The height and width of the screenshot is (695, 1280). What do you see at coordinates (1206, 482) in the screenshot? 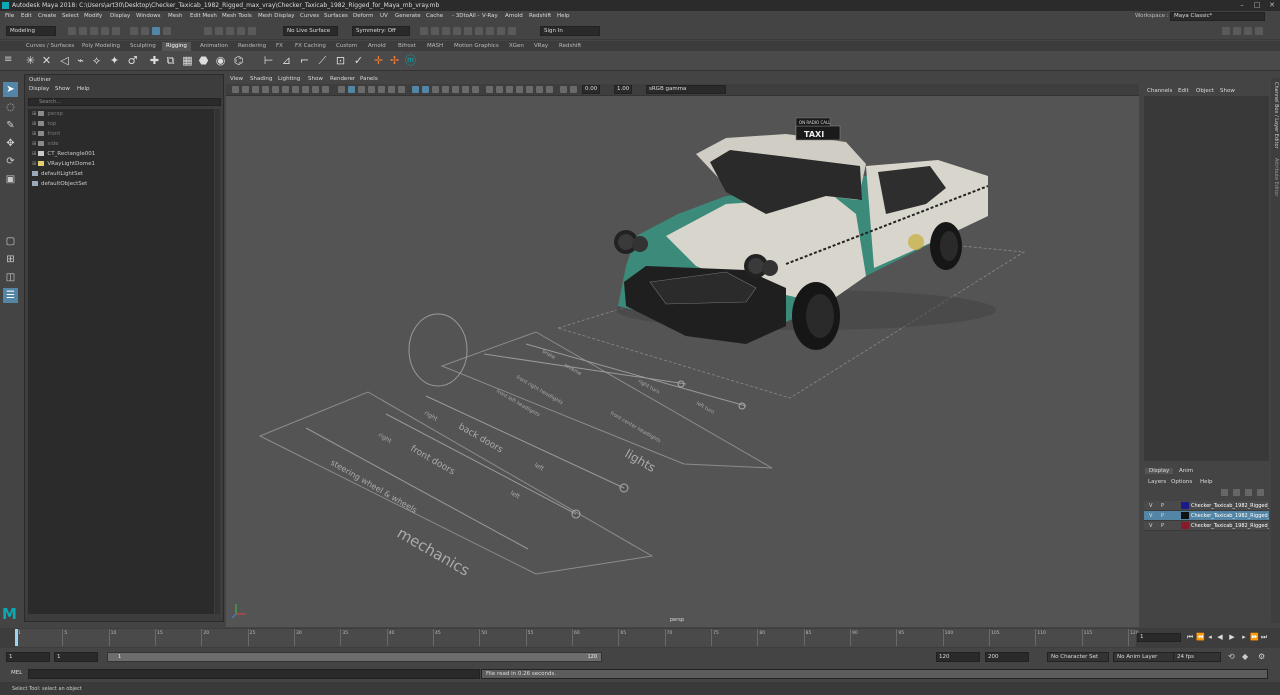
I see `layers-help-menu: Help` at bounding box center [1206, 482].